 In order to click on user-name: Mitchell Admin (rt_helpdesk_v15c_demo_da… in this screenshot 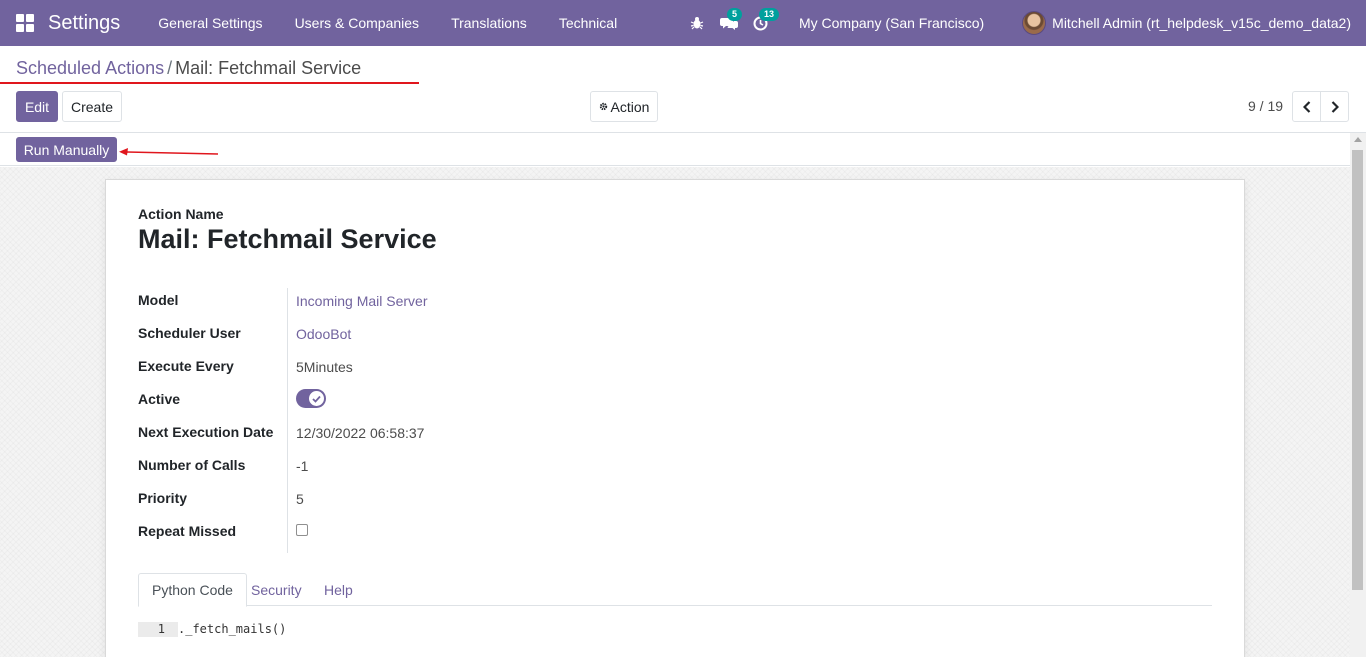, I will do `click(1201, 23)`.